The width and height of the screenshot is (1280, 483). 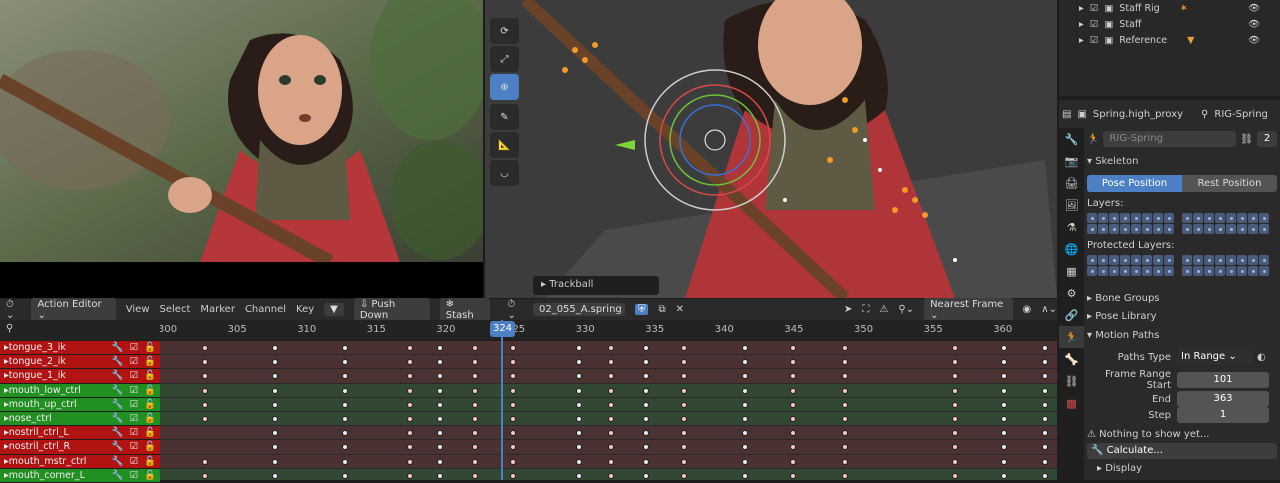 What do you see at coordinates (1223, 380) in the screenshot?
I see `frame-start-field: 101` at bounding box center [1223, 380].